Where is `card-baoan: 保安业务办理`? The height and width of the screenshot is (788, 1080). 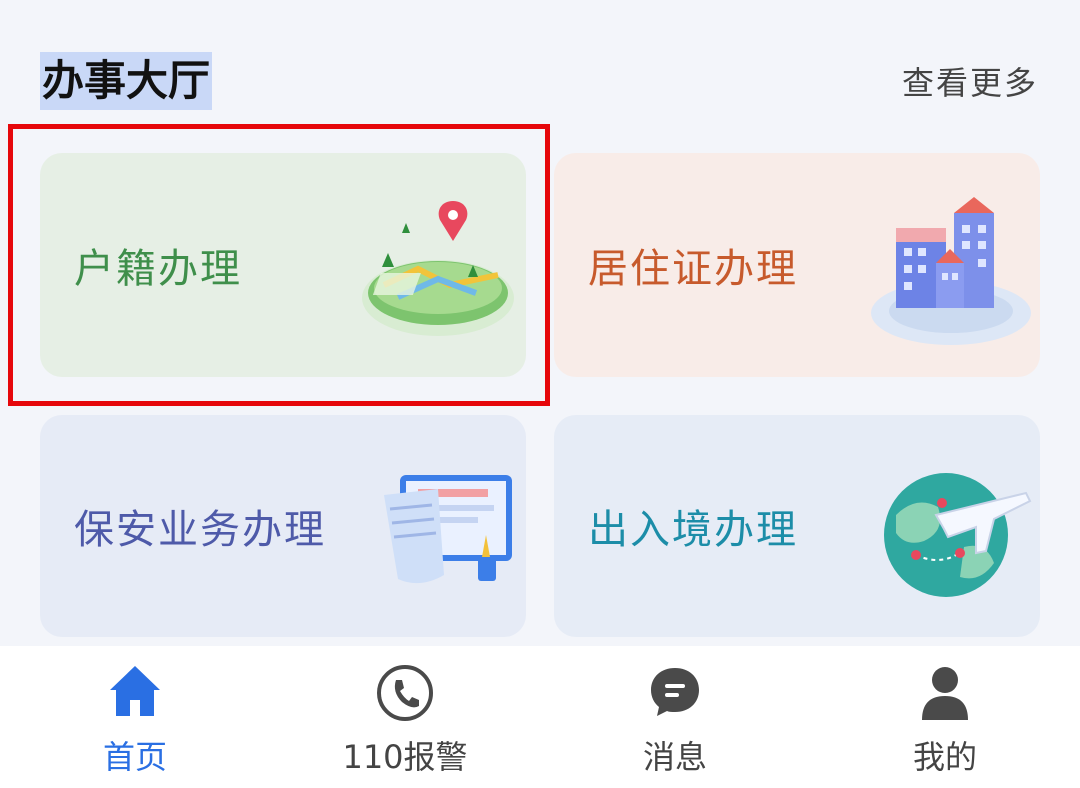
card-baoan: 保安业务办理 is located at coordinates (283, 526).